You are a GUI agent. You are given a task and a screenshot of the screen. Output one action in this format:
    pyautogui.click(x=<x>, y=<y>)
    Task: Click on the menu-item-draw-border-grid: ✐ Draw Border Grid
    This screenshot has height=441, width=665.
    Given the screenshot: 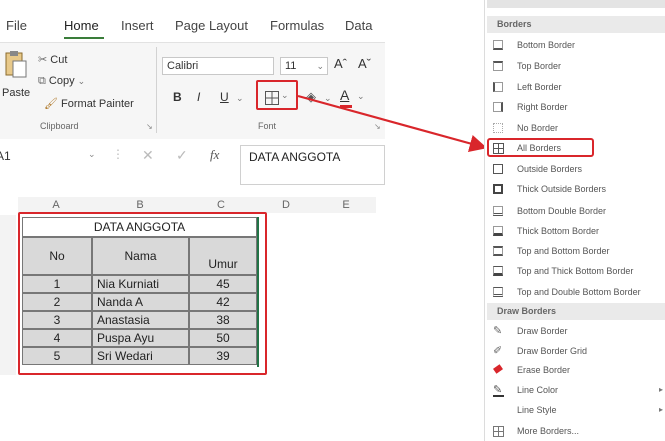 What is the action you would take?
    pyautogui.click(x=577, y=351)
    